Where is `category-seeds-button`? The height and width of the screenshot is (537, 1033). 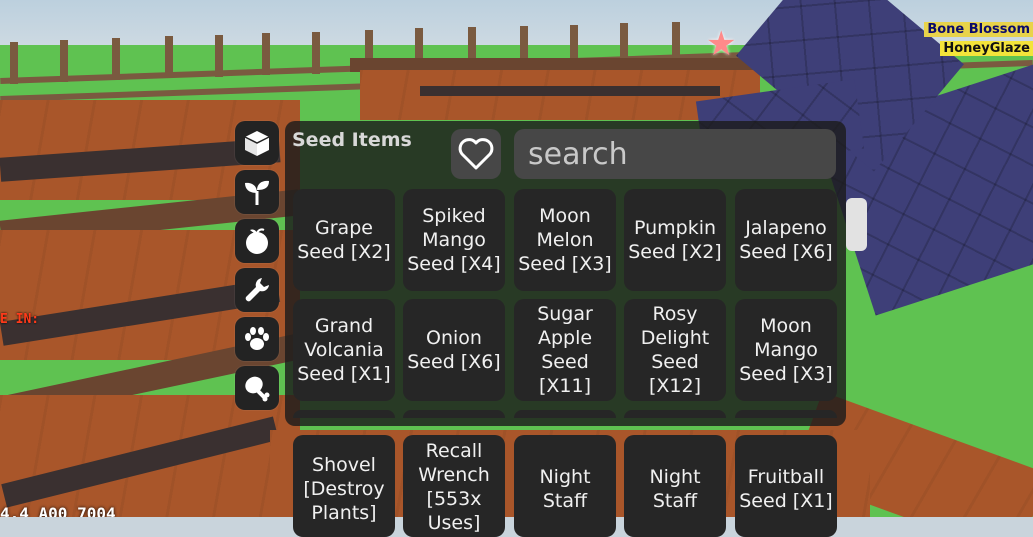 category-seeds-button is located at coordinates (257, 143).